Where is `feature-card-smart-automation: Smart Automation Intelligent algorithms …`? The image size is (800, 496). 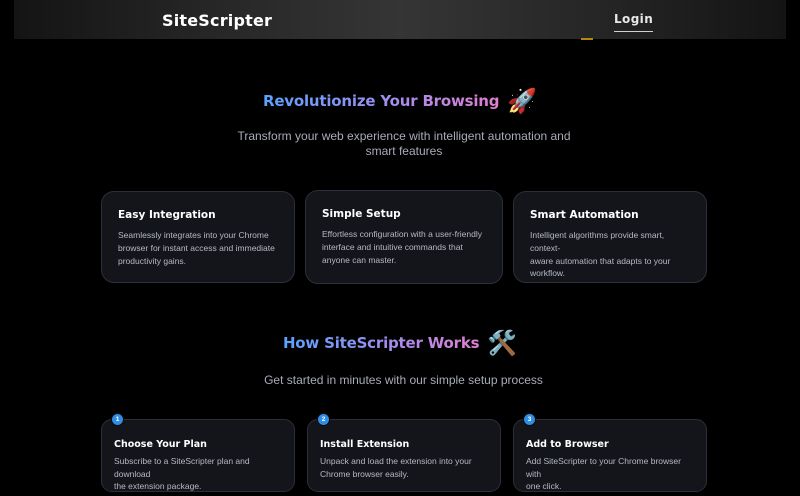
feature-card-smart-automation: Smart Automation Intelligent algorithms … is located at coordinates (610, 237).